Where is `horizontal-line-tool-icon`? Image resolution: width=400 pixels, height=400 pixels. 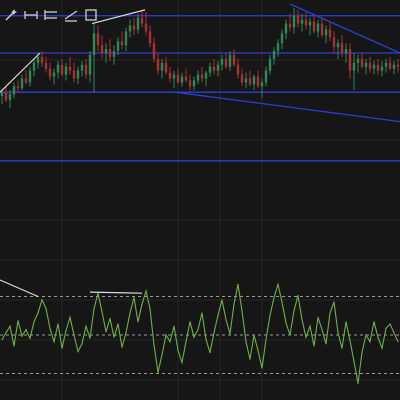
horizontal-line-tool-icon is located at coordinates (30, 14).